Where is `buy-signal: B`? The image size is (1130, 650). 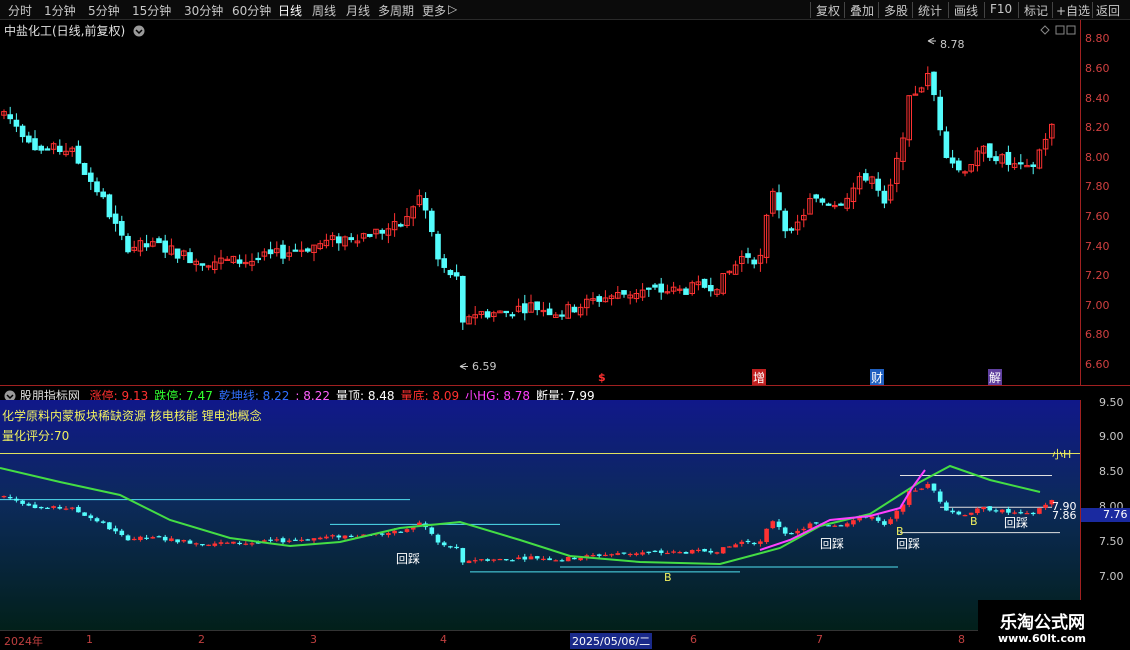
buy-signal: B is located at coordinates (668, 577).